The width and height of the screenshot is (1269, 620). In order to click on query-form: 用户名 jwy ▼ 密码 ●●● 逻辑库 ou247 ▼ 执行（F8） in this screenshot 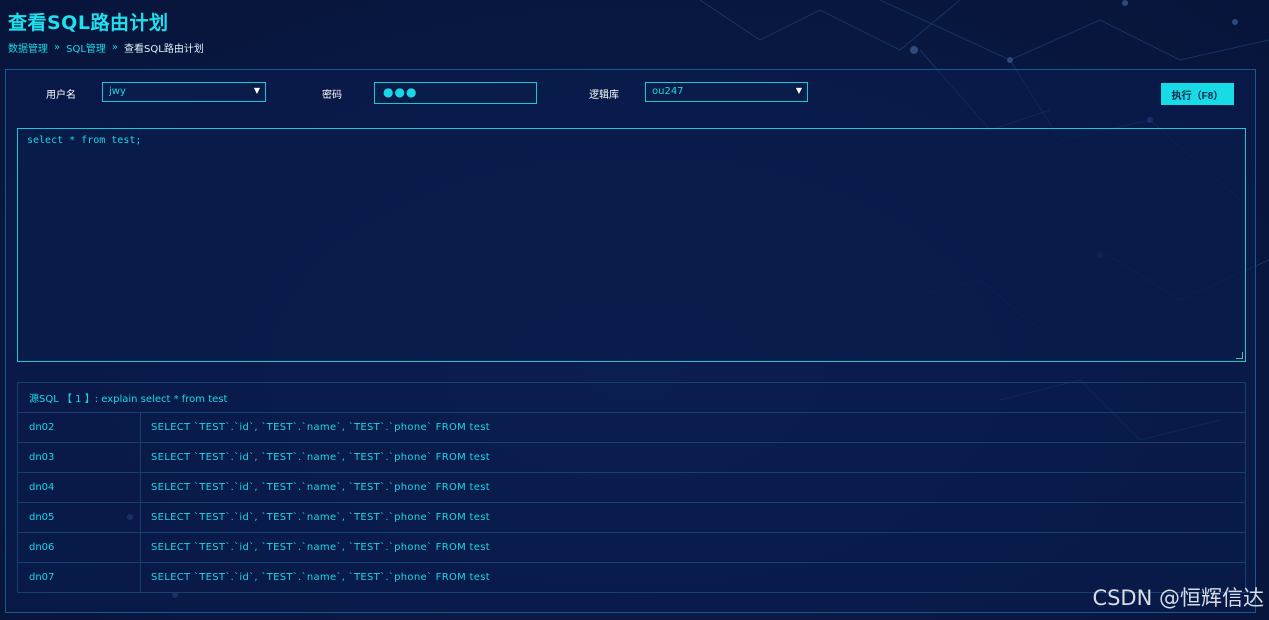, I will do `click(630, 93)`.